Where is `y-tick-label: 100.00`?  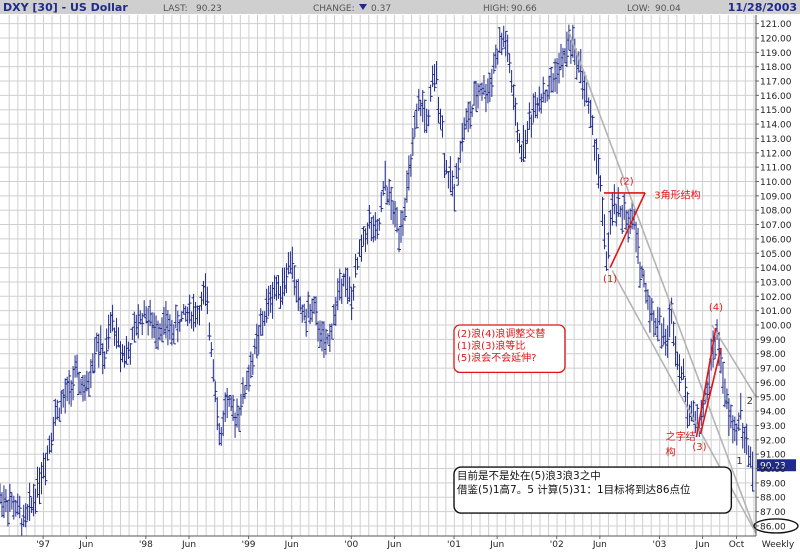
y-tick-label: 100.00 is located at coordinates (776, 327).